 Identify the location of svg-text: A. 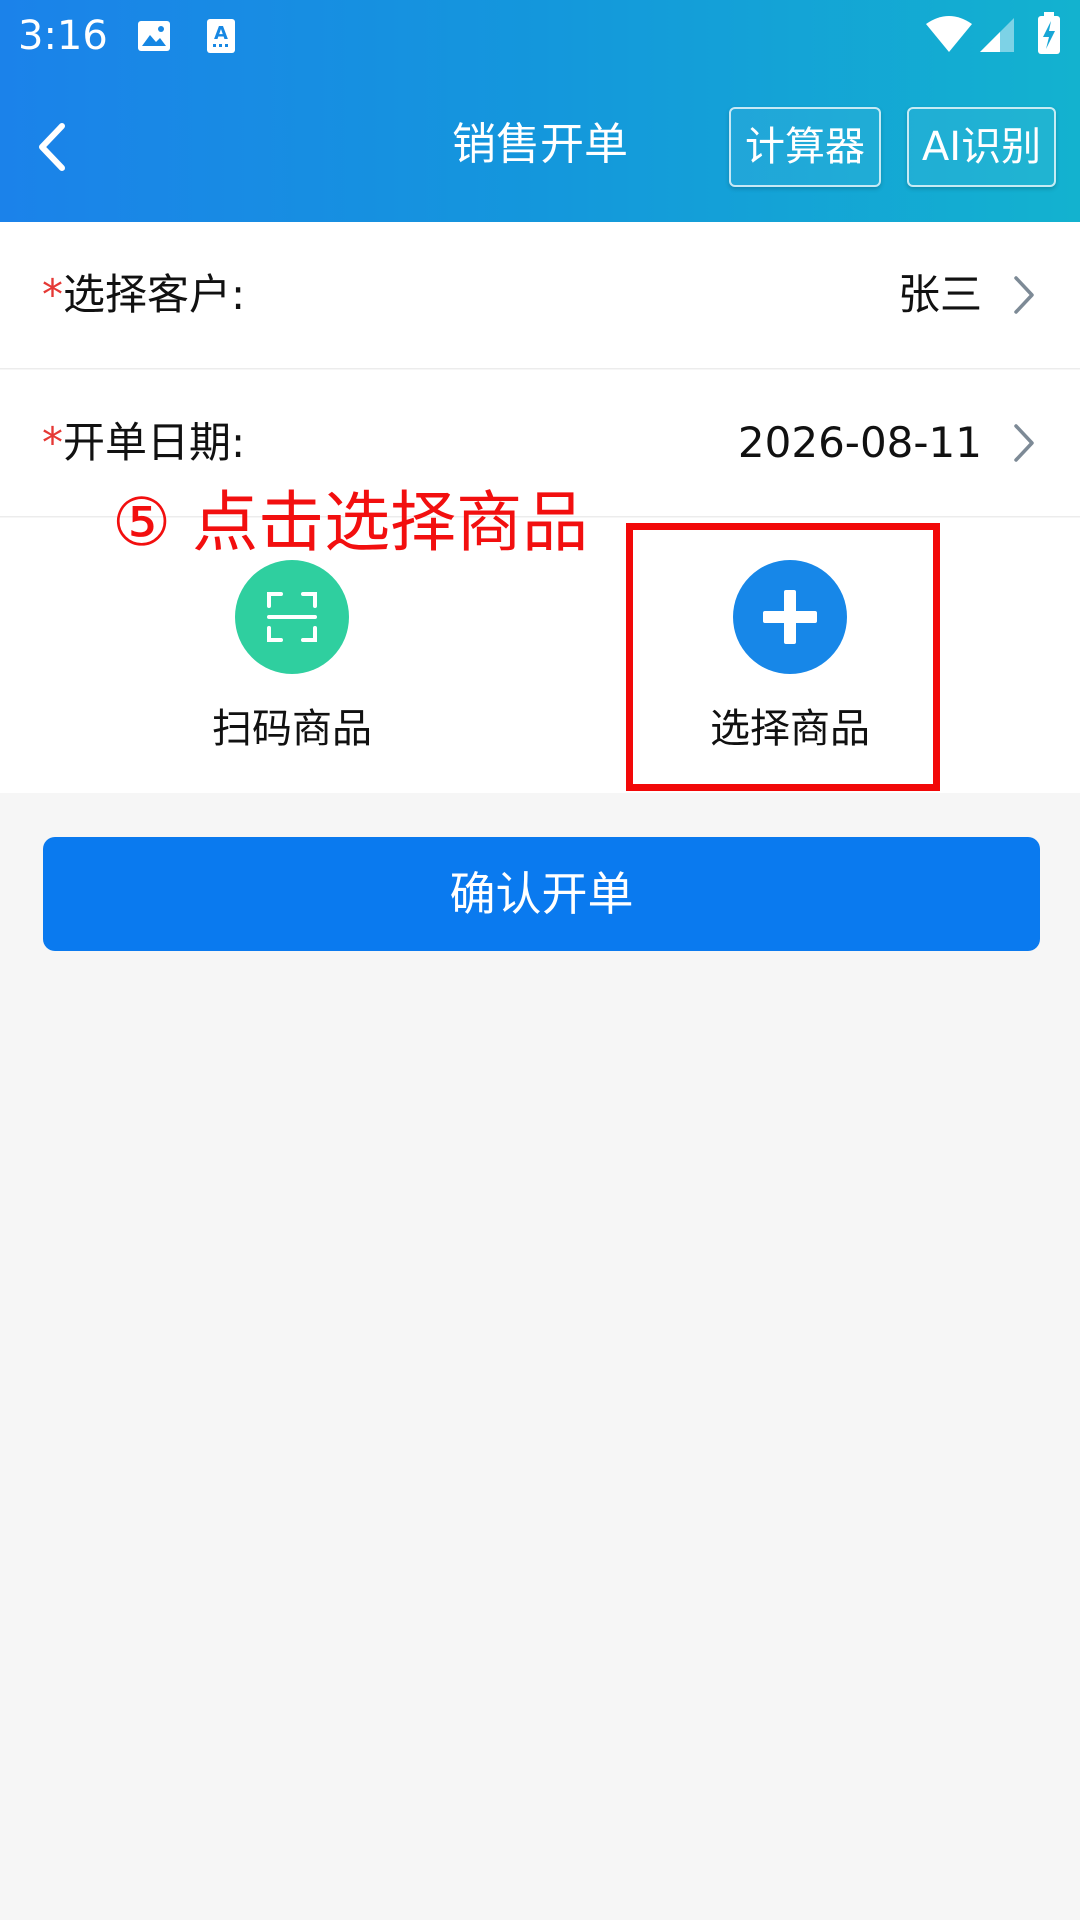
(221, 33).